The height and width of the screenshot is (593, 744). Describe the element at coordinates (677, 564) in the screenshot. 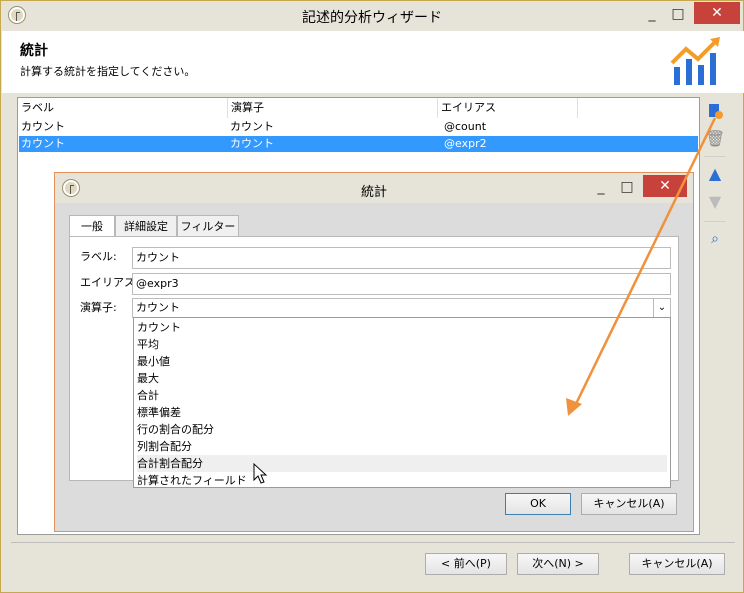

I see `cancel-button: キャンセル(A)` at that location.